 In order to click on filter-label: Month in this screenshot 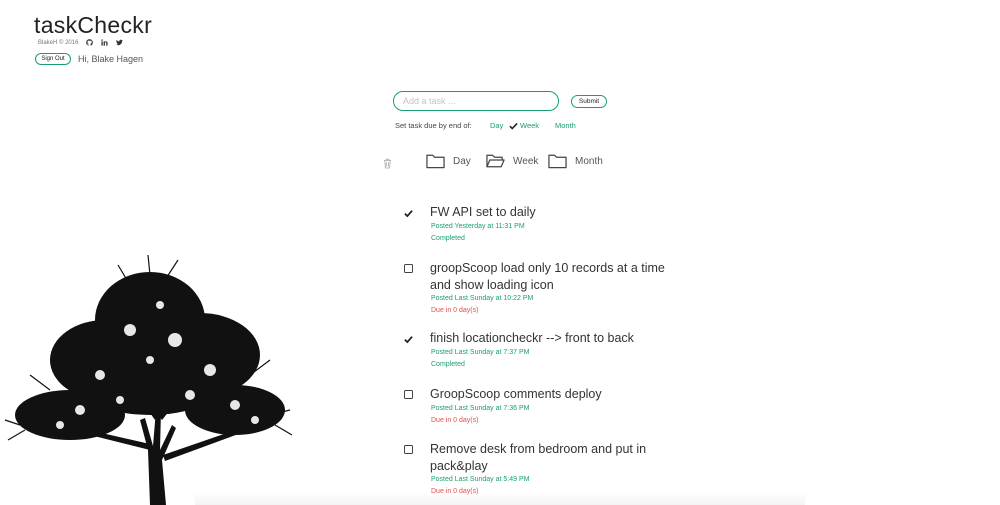, I will do `click(589, 161)`.